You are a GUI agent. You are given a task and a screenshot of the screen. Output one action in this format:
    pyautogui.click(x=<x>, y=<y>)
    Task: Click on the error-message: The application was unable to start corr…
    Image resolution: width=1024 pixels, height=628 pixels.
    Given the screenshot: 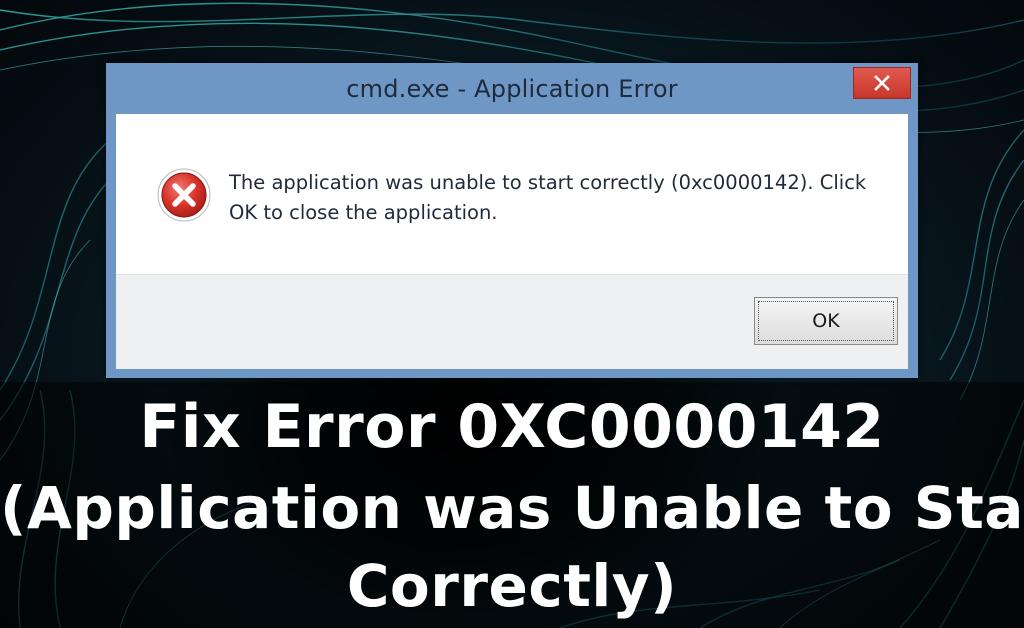 What is the action you would take?
    pyautogui.click(x=554, y=198)
    